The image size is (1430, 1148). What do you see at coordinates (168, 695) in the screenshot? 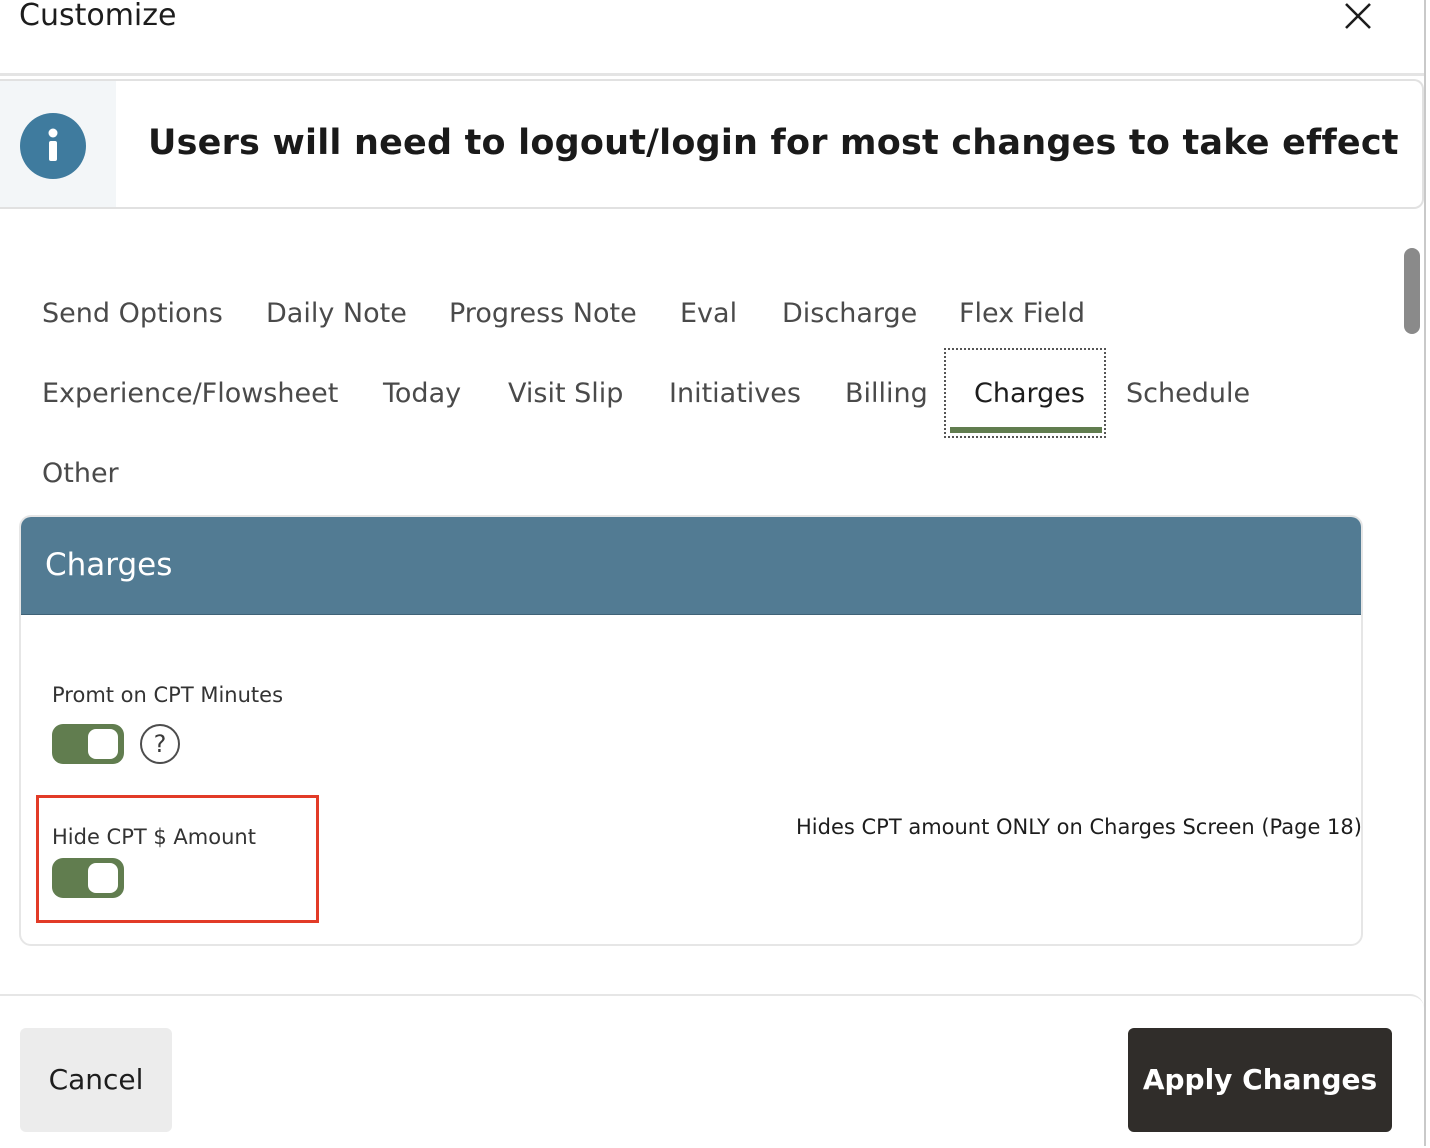
I see `promt-cpt-minutes-label: Promt on CPT Minutes` at bounding box center [168, 695].